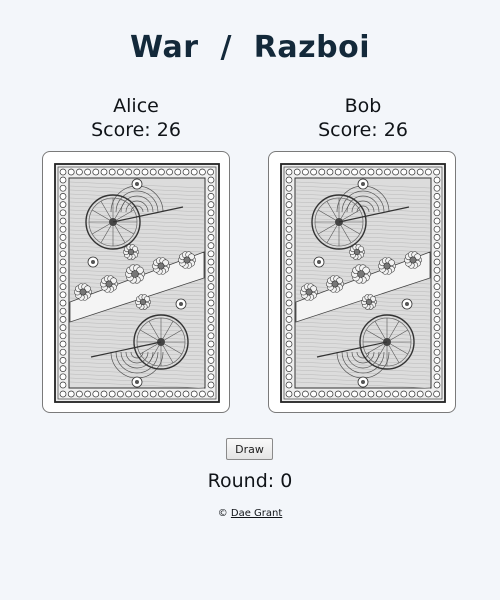  What do you see at coordinates (222, 513) in the screenshot?
I see `copyright-icon: ©` at bounding box center [222, 513].